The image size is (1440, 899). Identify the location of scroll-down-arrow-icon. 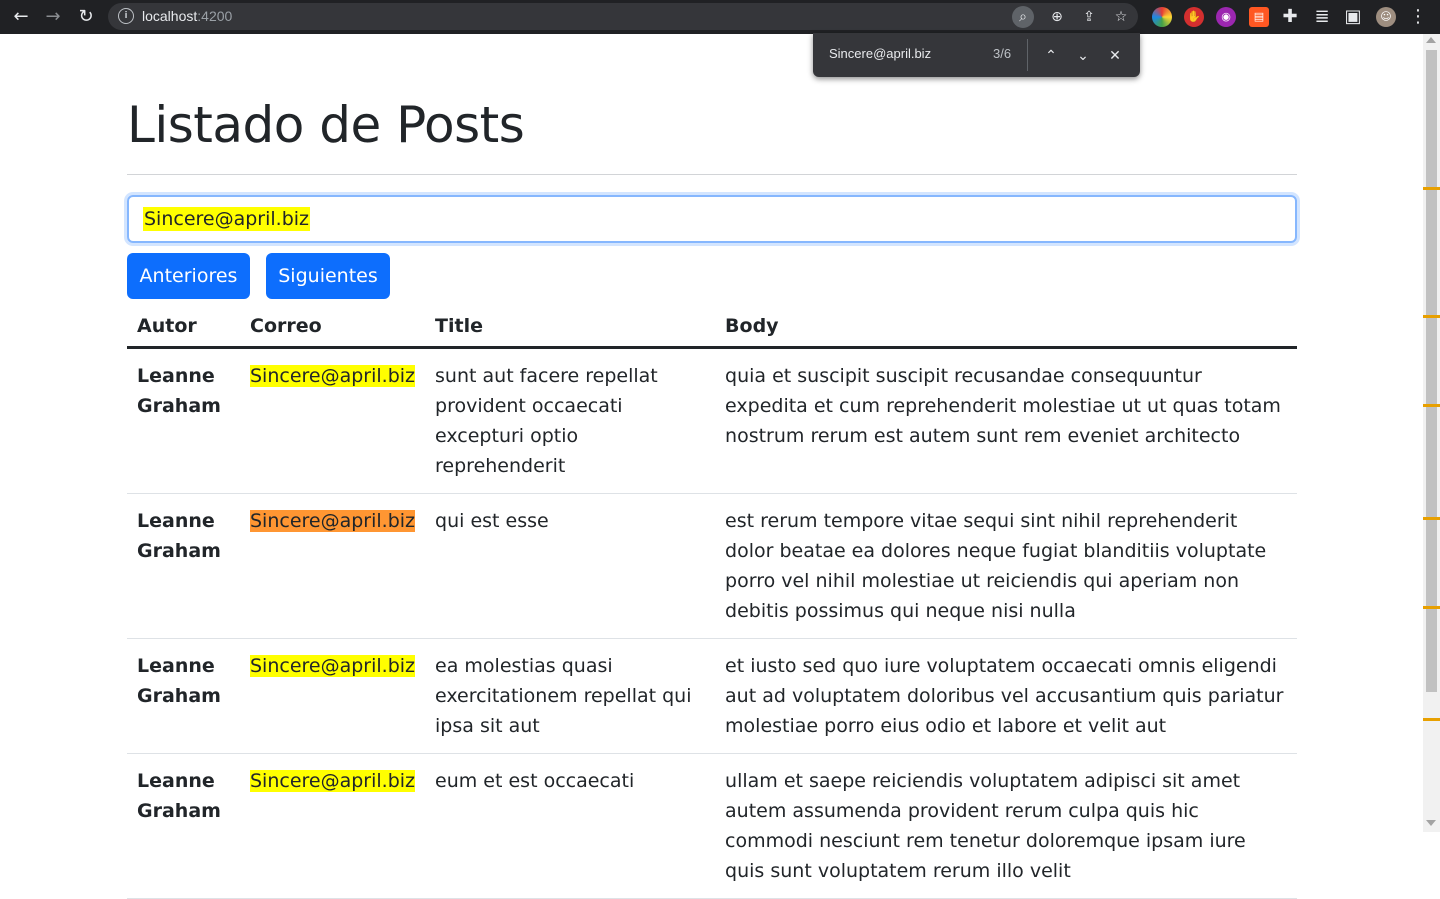
(1431, 823).